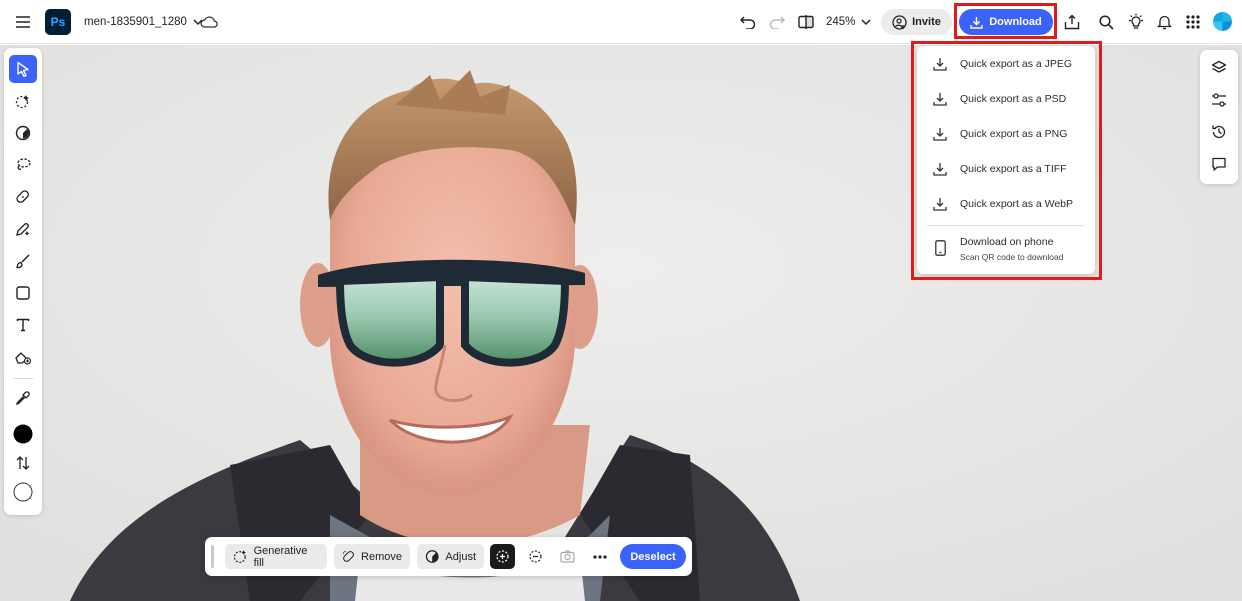 The height and width of the screenshot is (601, 1242). I want to click on comments-icon, so click(1219, 164).